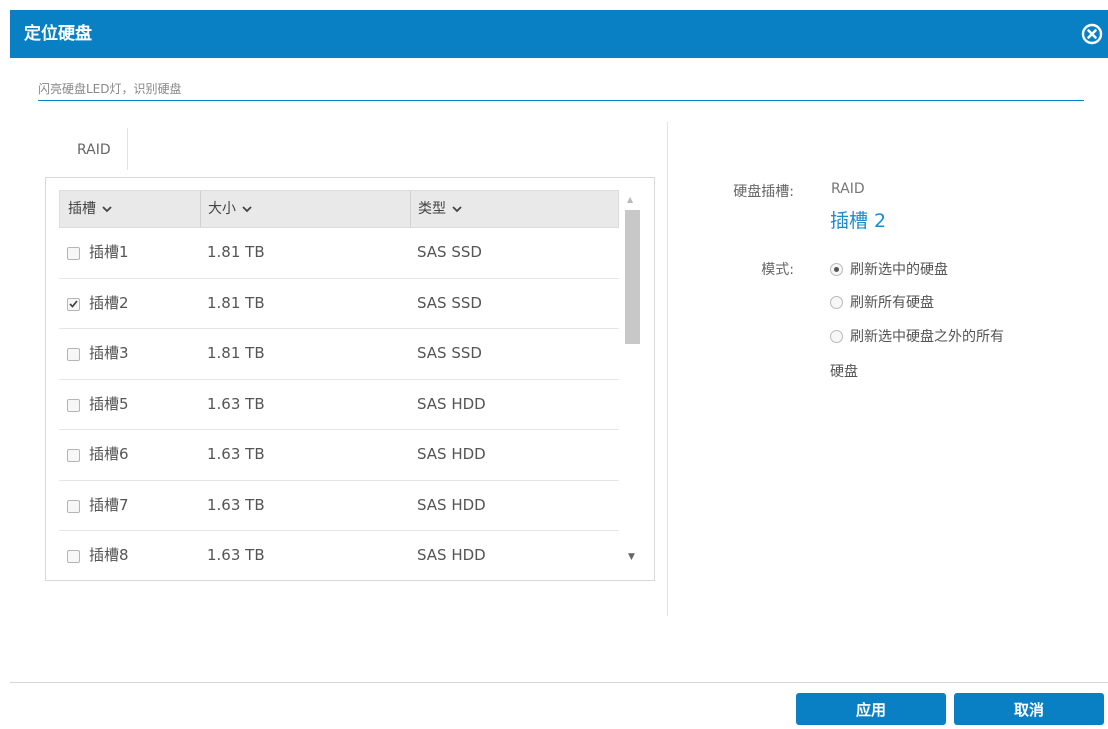  I want to click on slot-cell: 插槽8, so click(109, 555).